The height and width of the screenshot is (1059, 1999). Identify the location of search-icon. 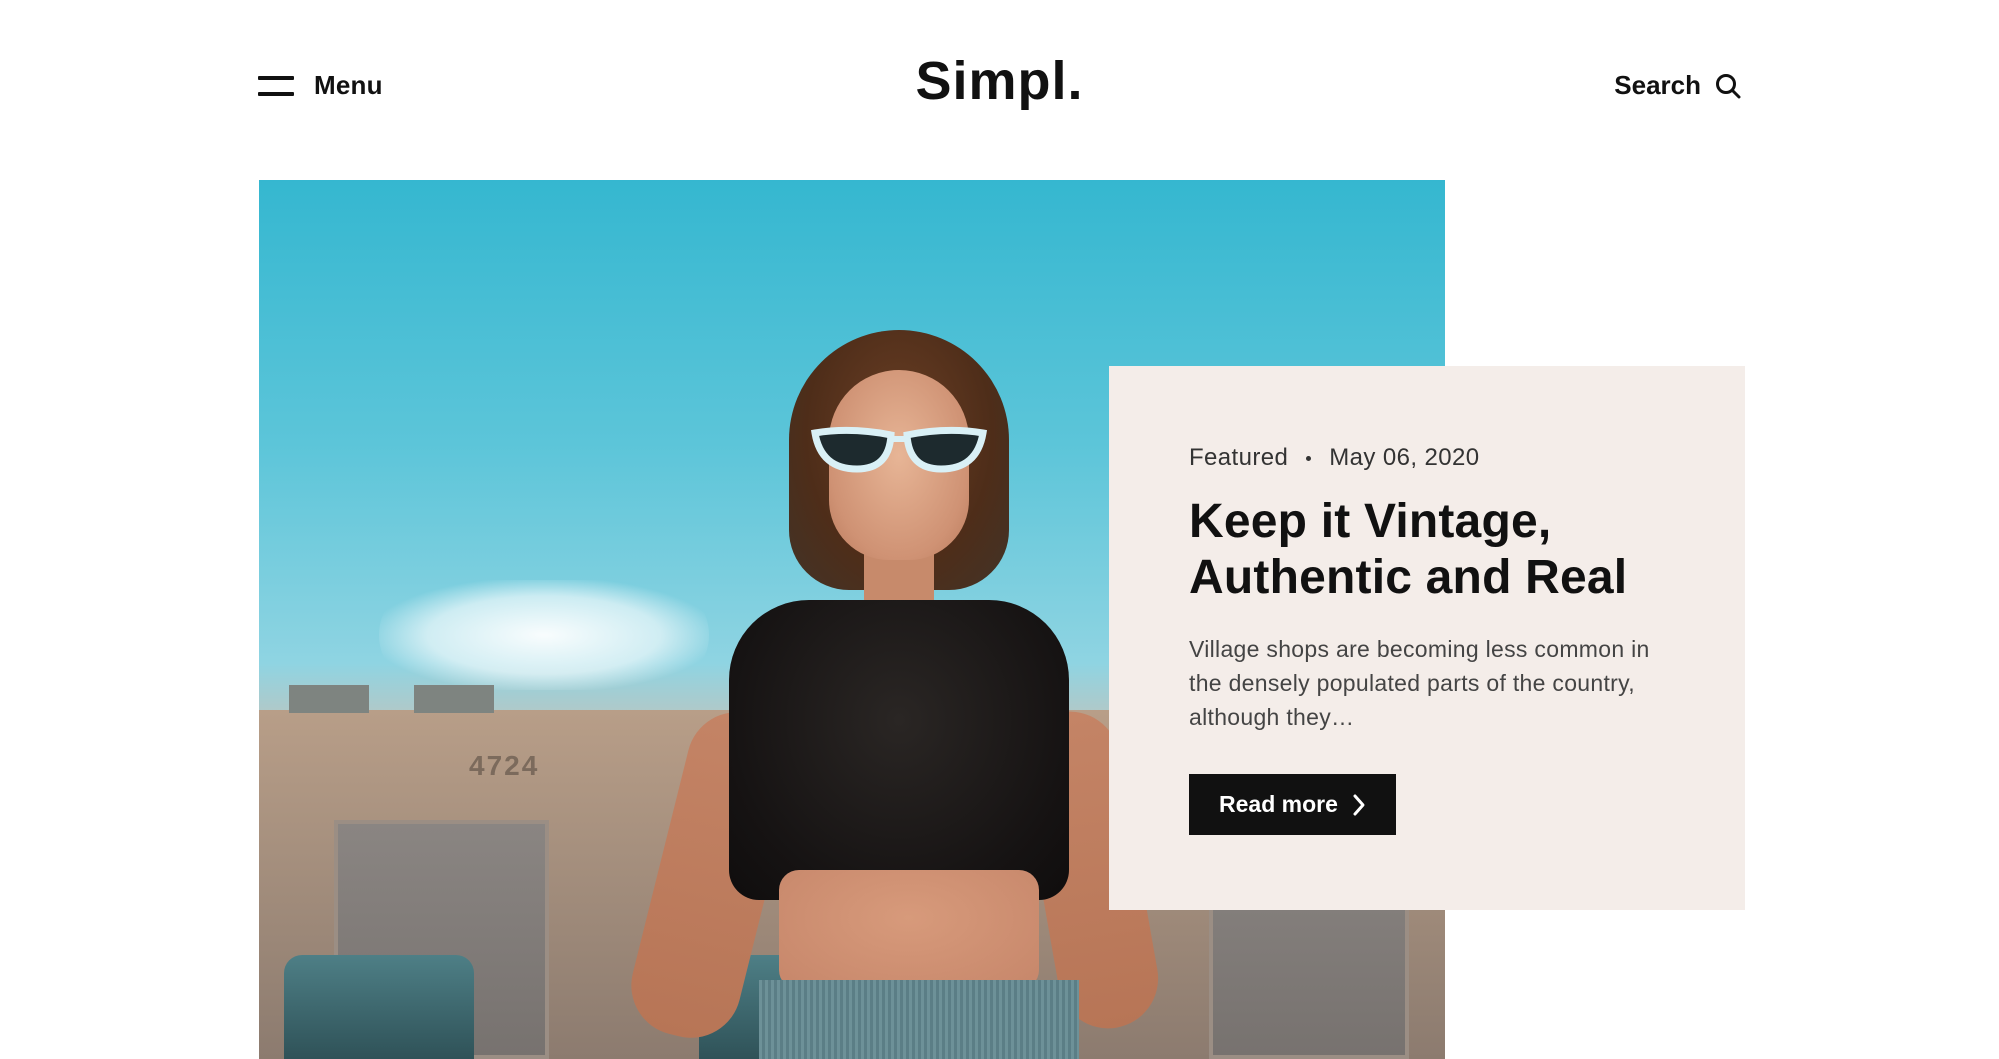
(1728, 86).